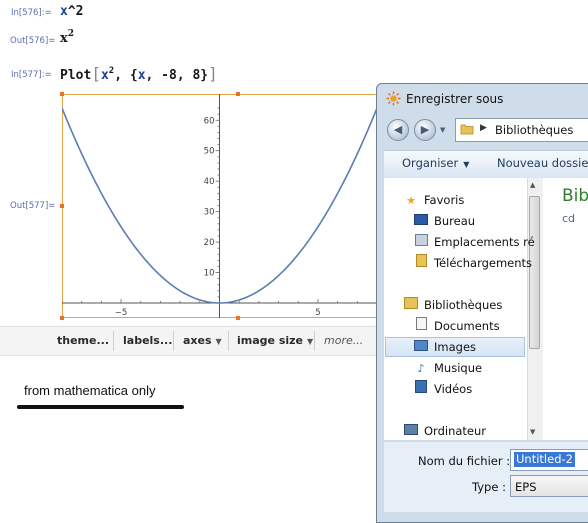 This screenshot has width=588, height=523. Describe the element at coordinates (90, 390) in the screenshot. I see `annotation-note: from mathematica only` at that location.